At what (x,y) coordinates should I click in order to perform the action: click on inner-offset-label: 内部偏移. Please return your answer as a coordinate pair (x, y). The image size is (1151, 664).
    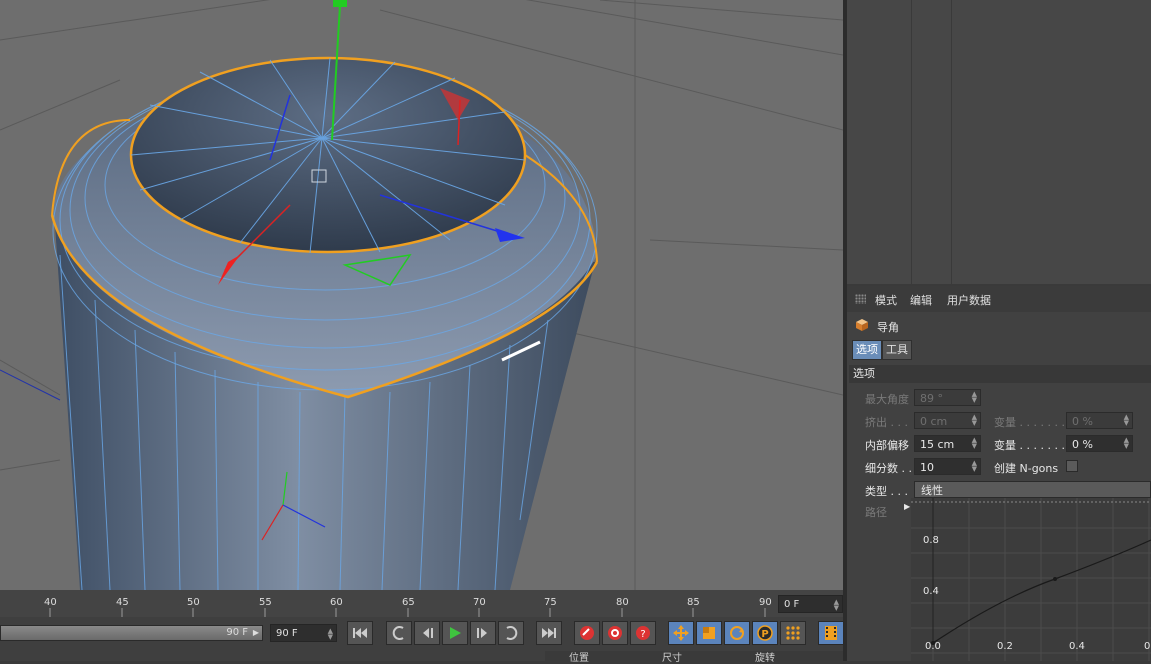
    Looking at the image, I should click on (887, 445).